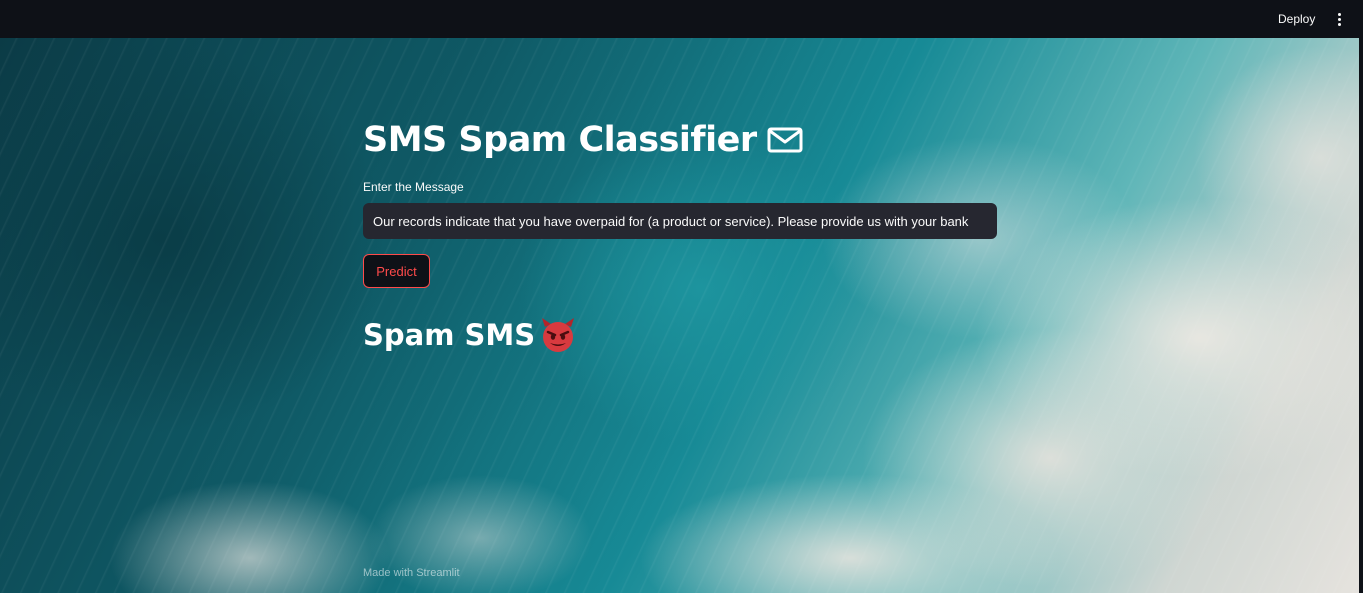 The image size is (1363, 593). What do you see at coordinates (680, 221) in the screenshot?
I see `message-input` at bounding box center [680, 221].